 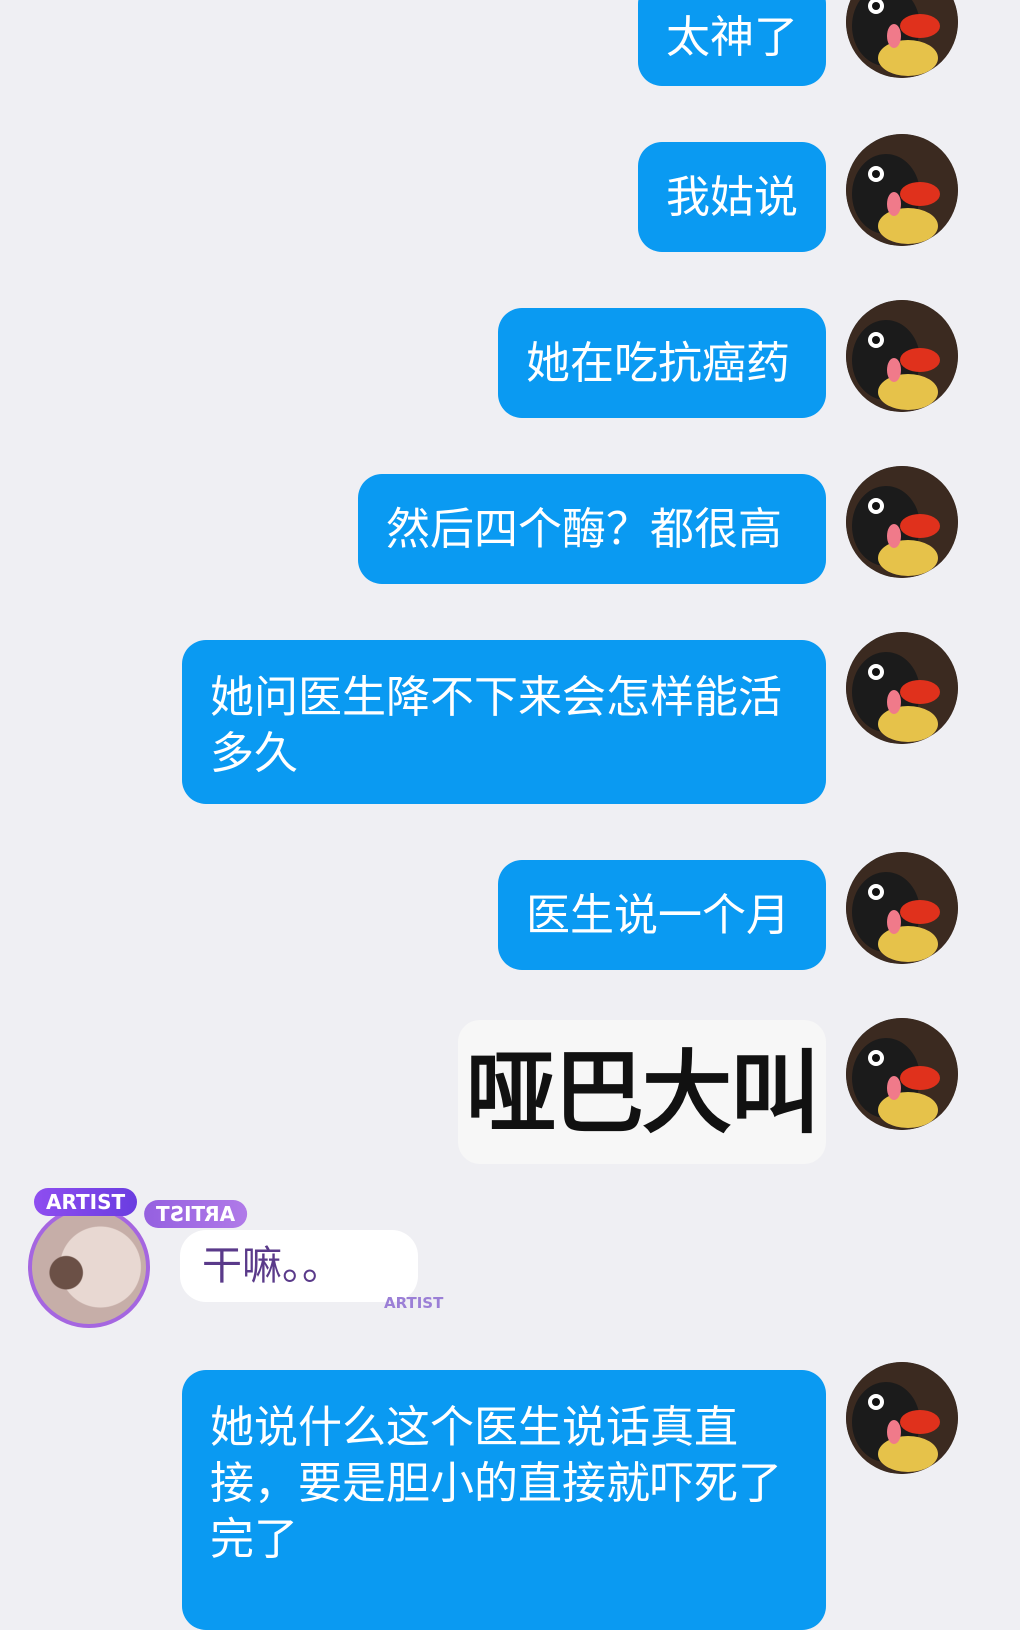 What do you see at coordinates (642, 1092) in the screenshot?
I see `sticker-message: 哑巴大叫` at bounding box center [642, 1092].